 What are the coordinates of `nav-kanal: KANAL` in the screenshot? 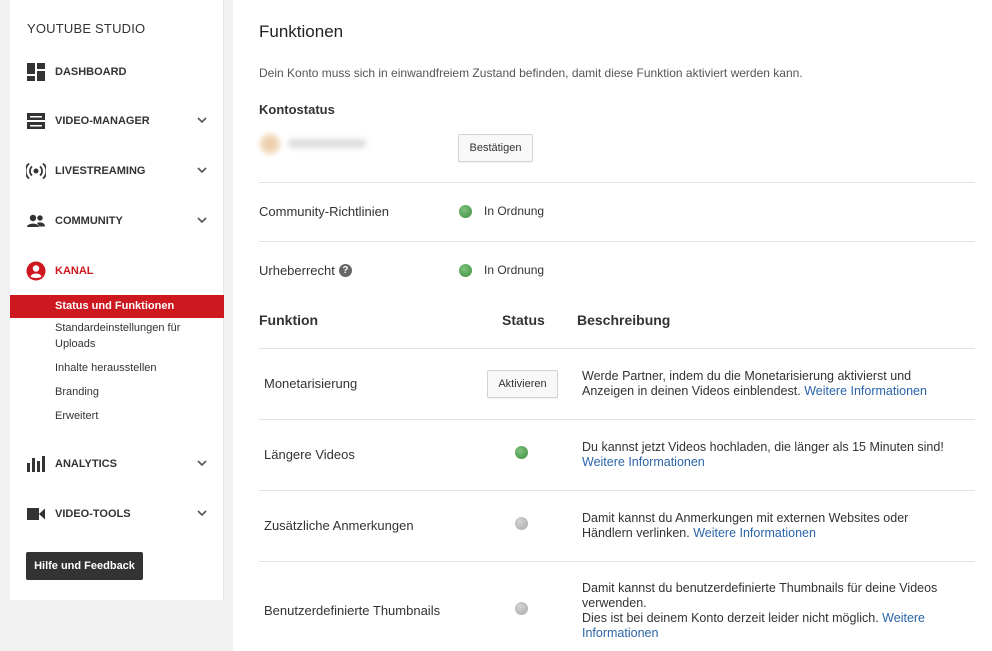 It's located at (117, 271).